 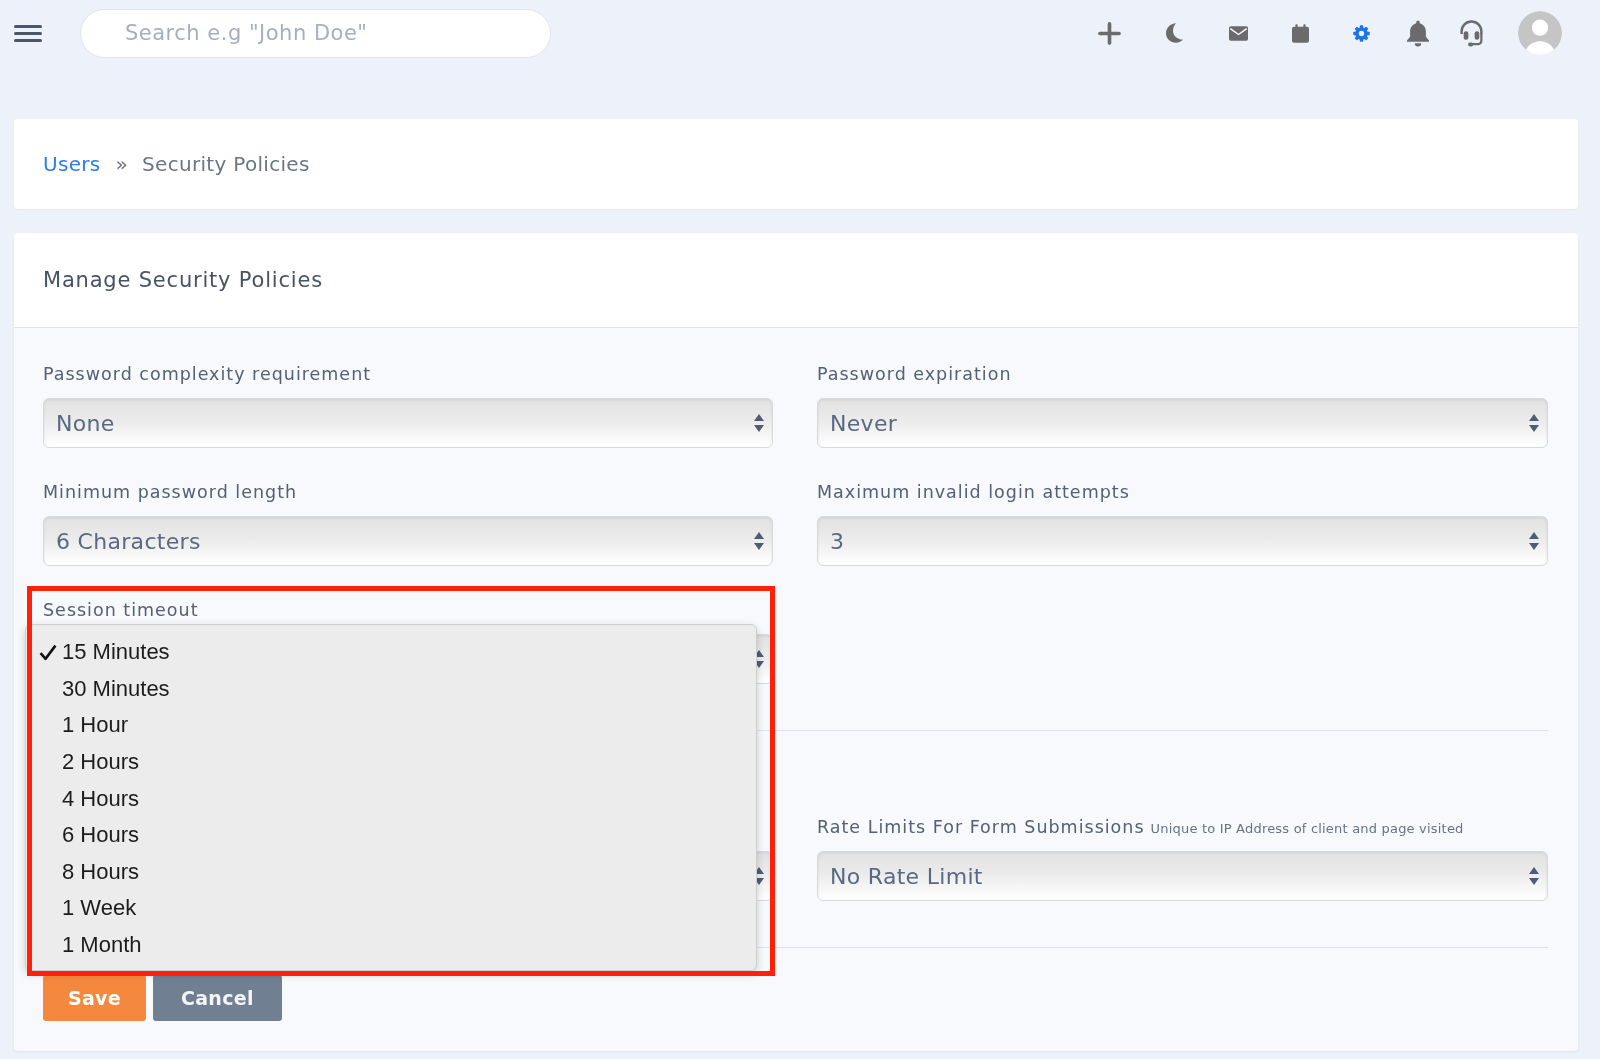 I want to click on field-label: Password complexity requirement, so click(x=207, y=374).